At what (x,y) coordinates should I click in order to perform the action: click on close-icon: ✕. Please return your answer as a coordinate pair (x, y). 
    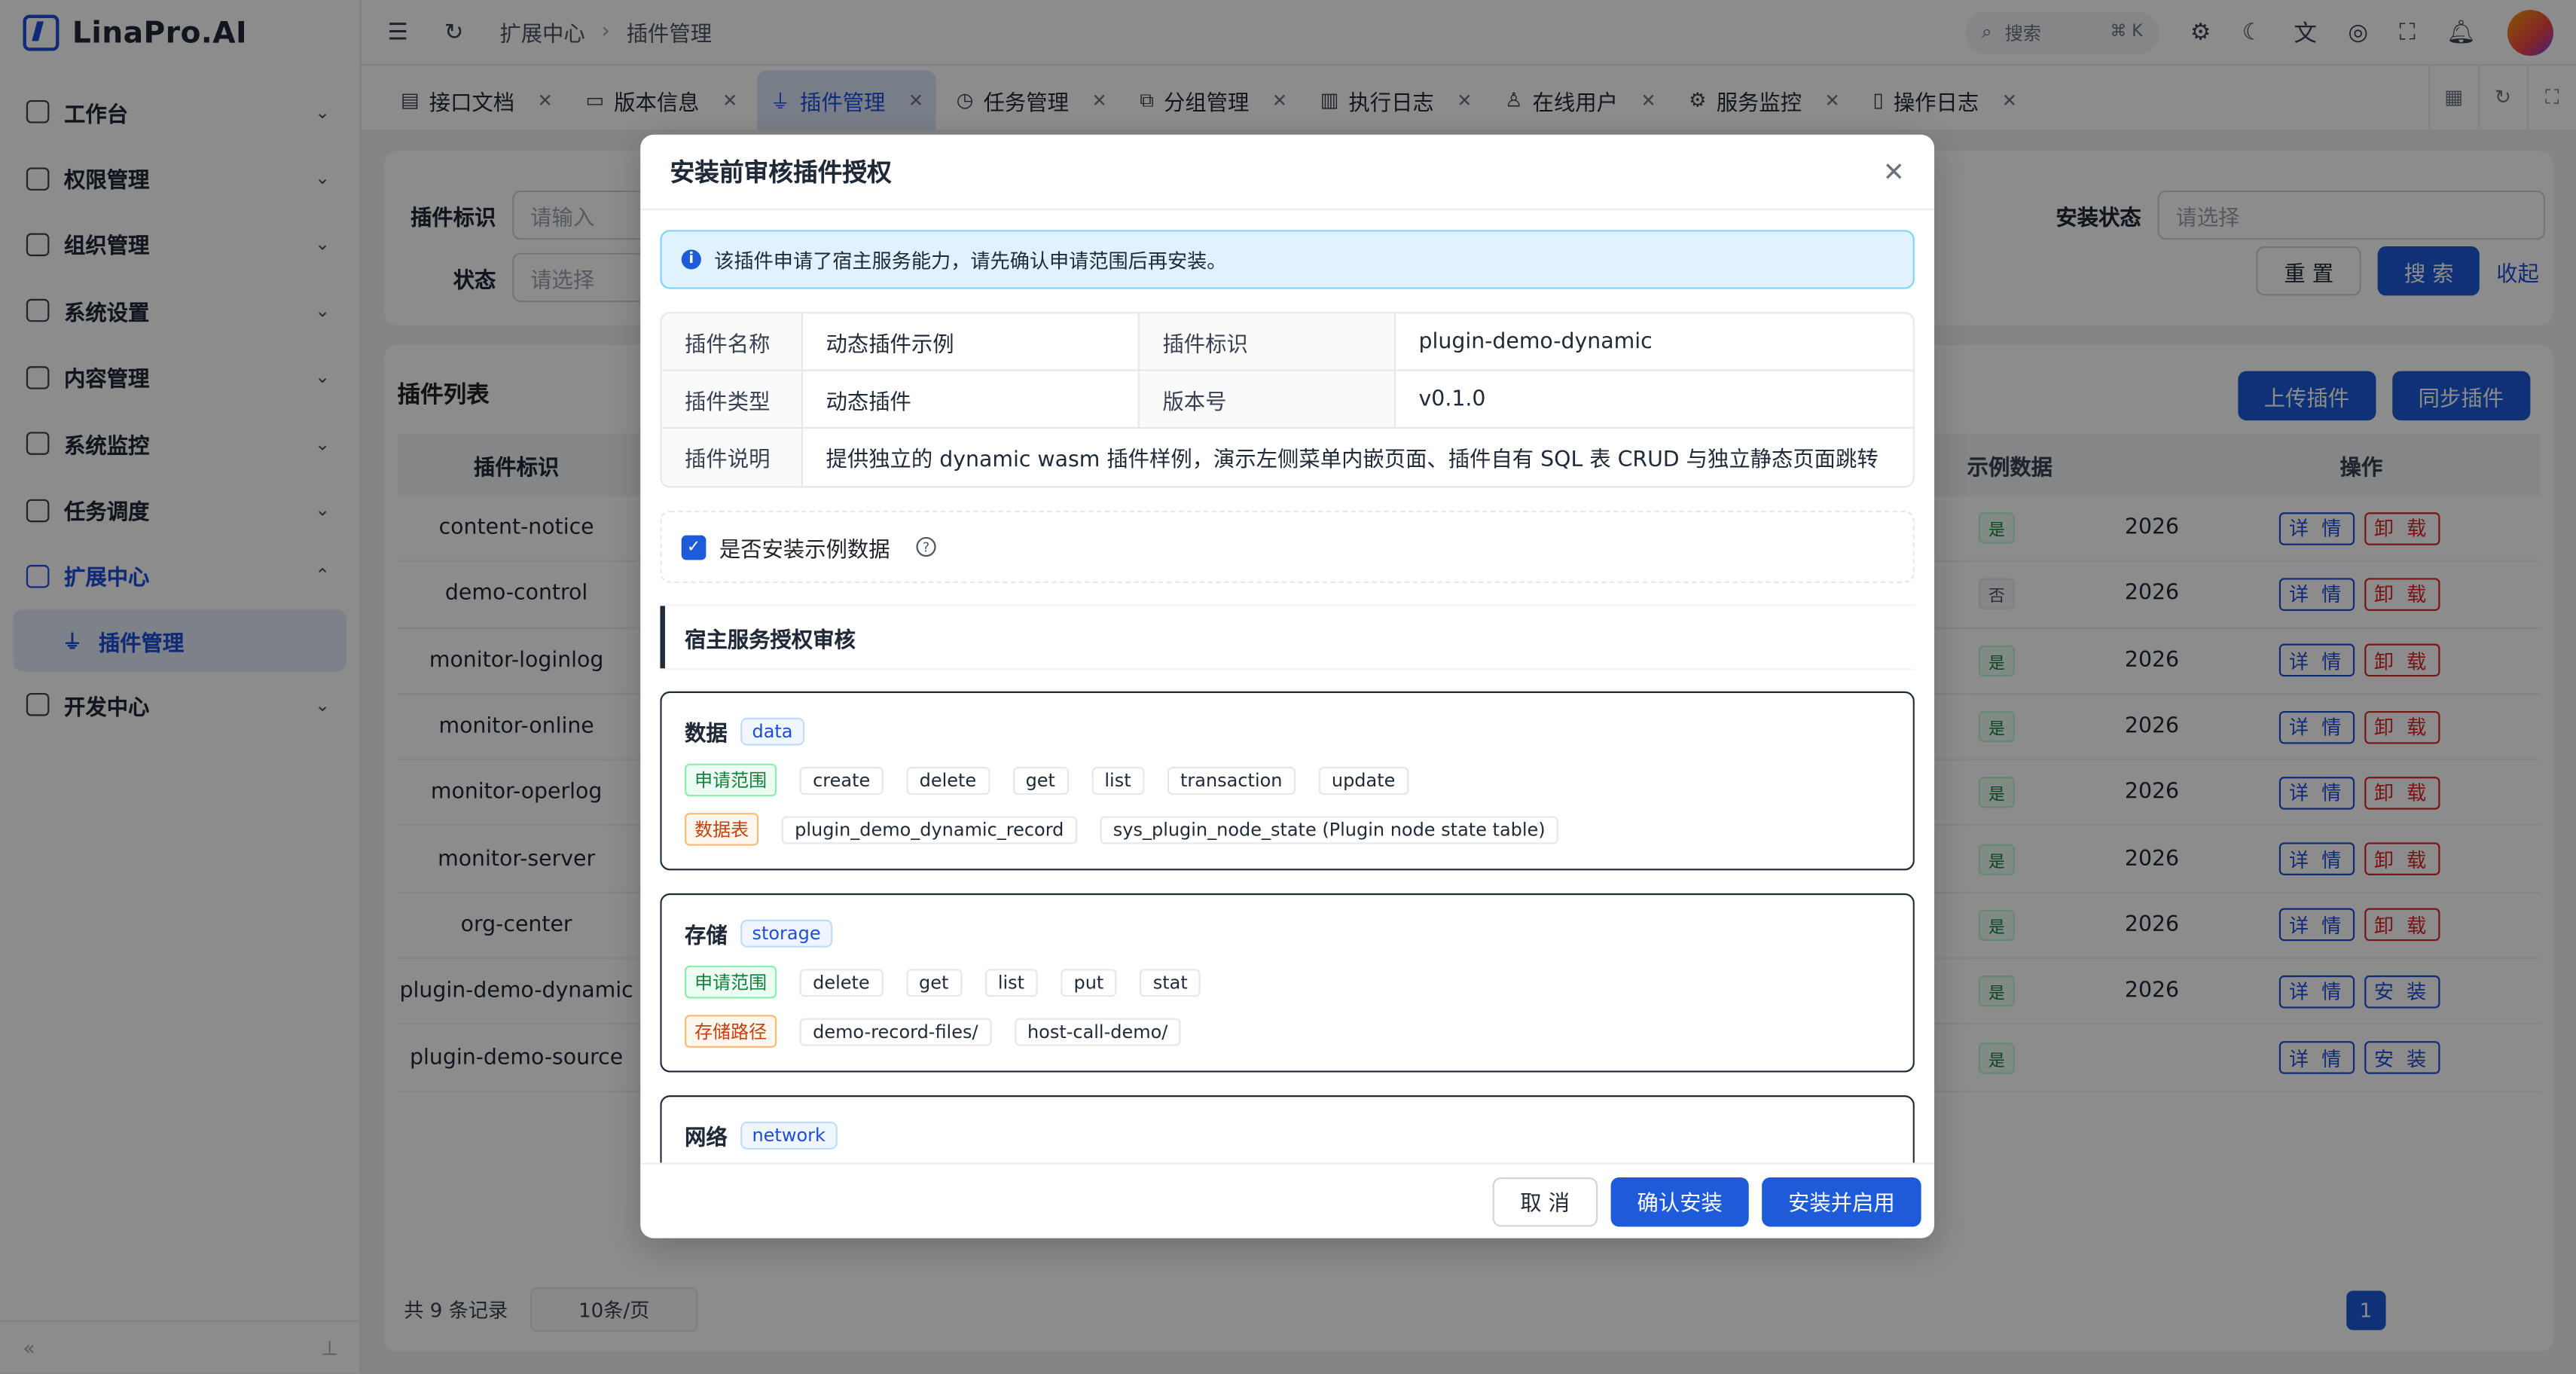
    Looking at the image, I should click on (1894, 171).